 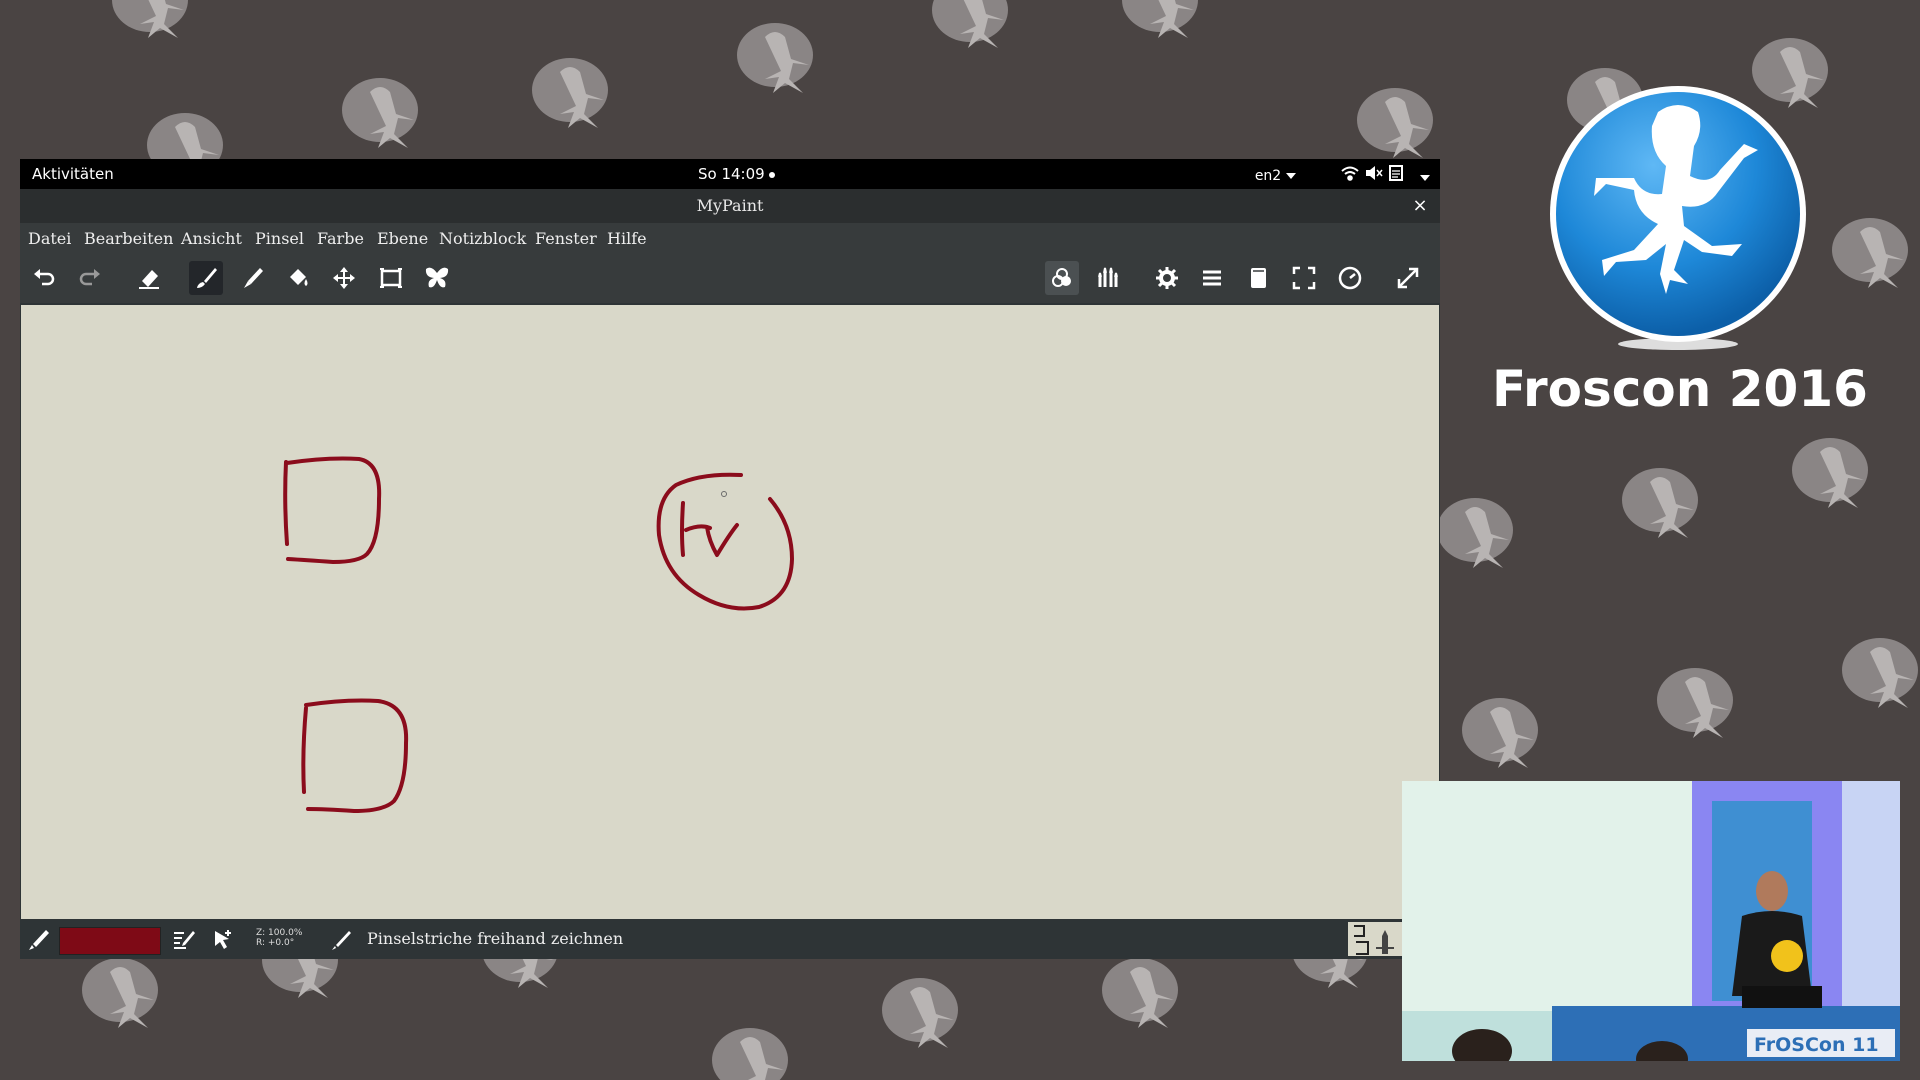 I want to click on scratchpad-button, so click(x=1258, y=278).